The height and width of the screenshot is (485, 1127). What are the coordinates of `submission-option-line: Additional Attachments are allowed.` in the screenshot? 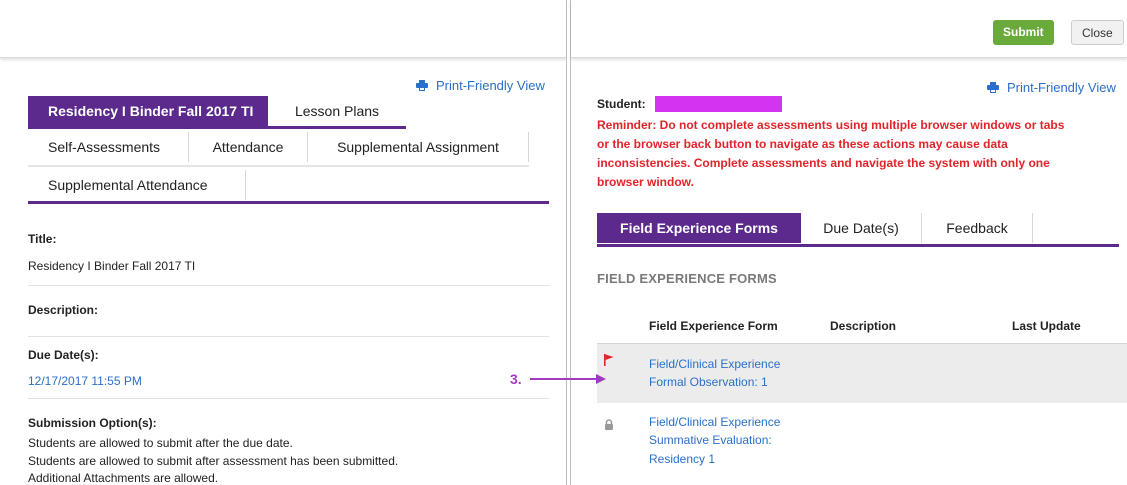 It's located at (123, 478).